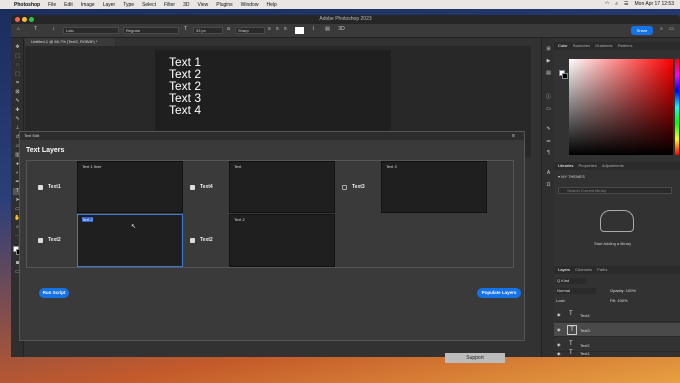 The height and width of the screenshot is (383, 680). What do you see at coordinates (603, 45) in the screenshot?
I see `tab-gradients: Gradients` at bounding box center [603, 45].